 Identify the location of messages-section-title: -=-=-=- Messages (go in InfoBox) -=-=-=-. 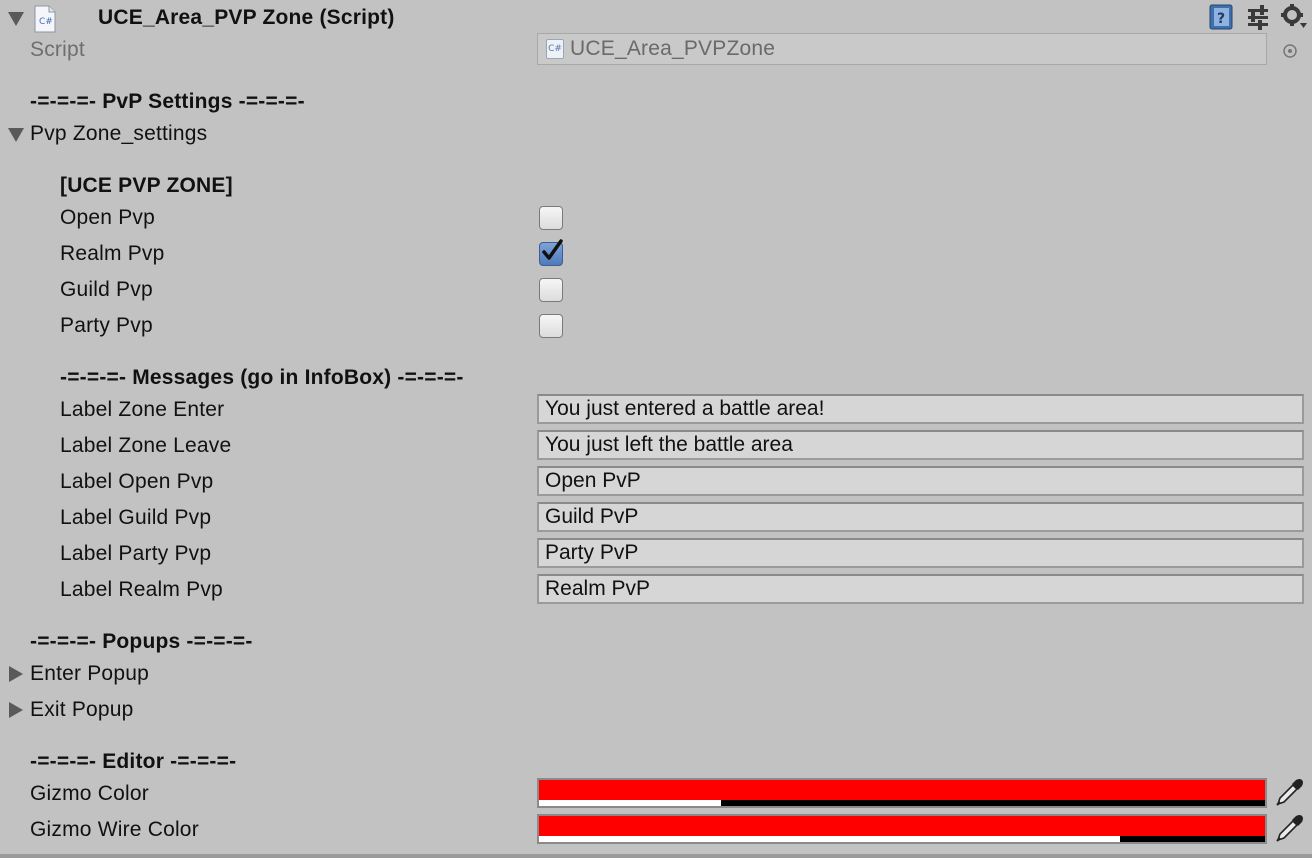
(262, 377).